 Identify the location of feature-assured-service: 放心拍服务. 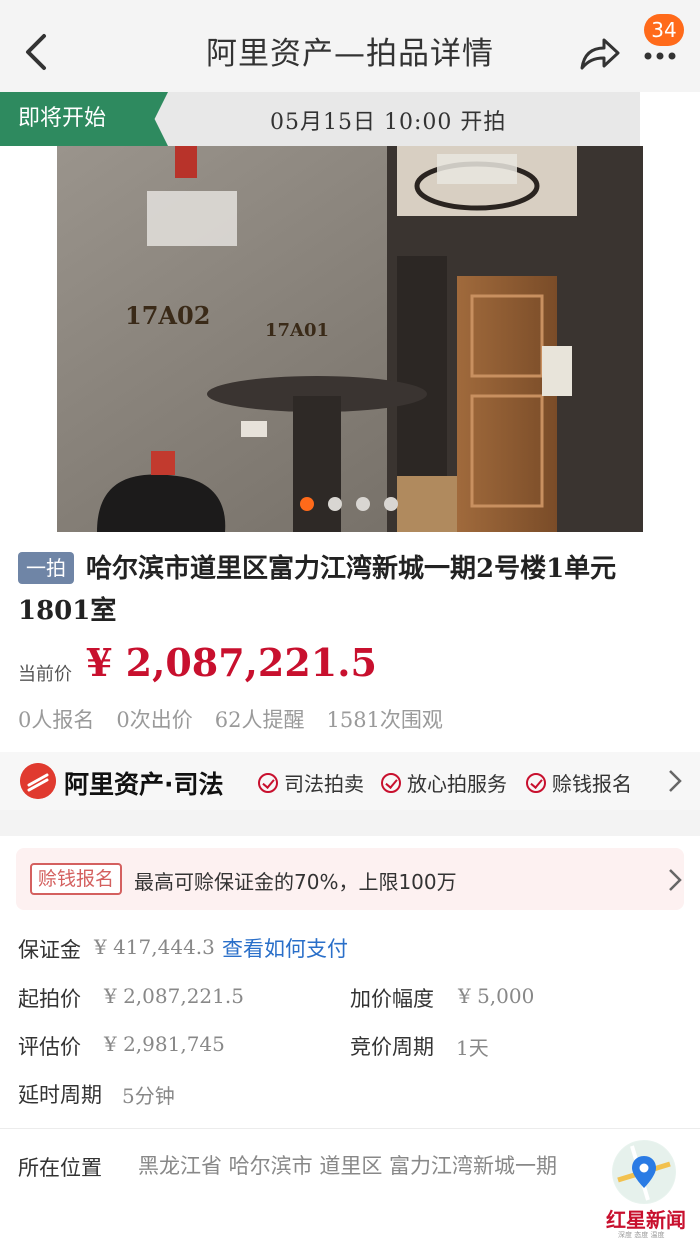
(444, 782).